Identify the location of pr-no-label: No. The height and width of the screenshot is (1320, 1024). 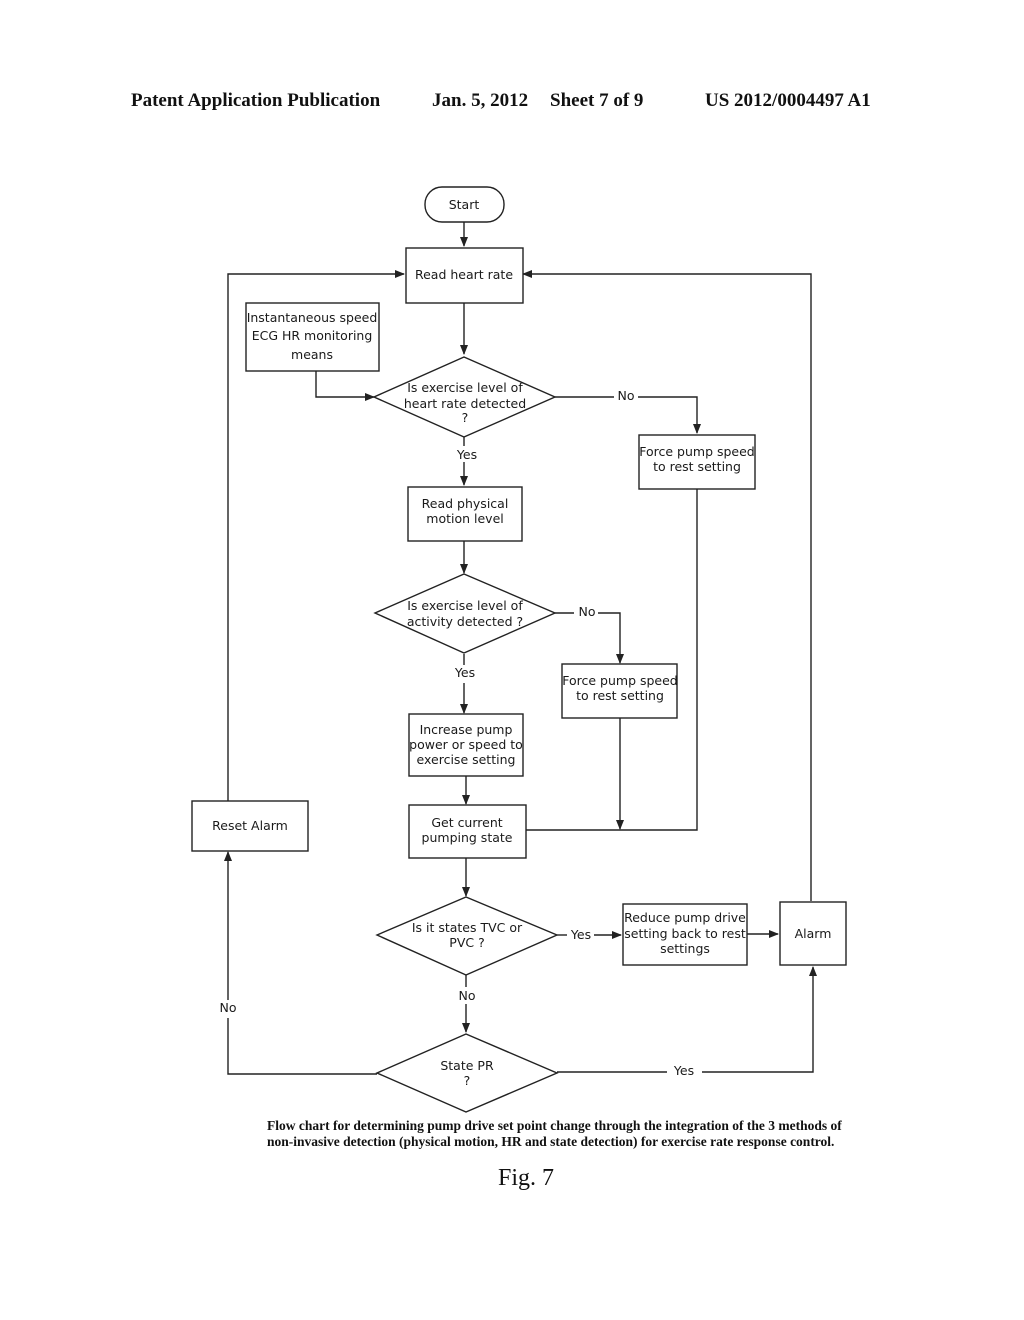
(228, 1007).